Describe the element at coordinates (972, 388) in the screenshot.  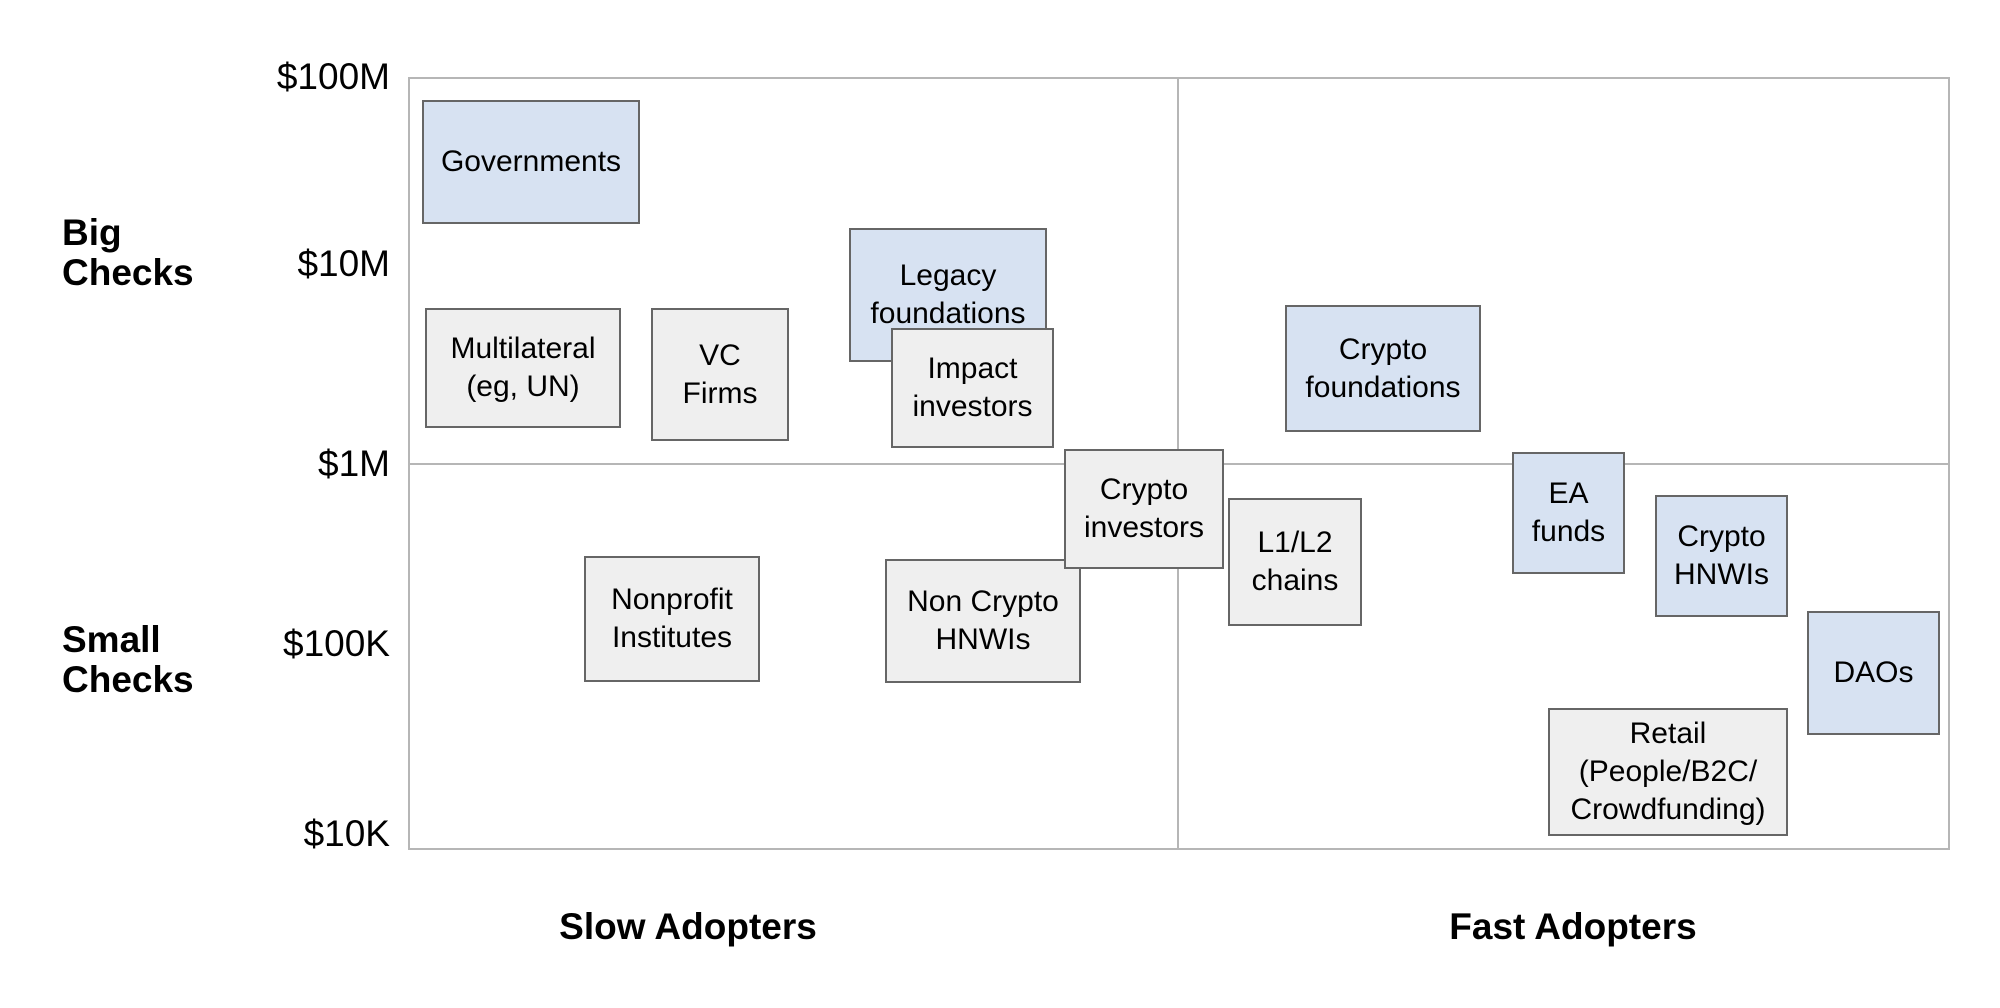
I see `node-impact-investors: Impact investors` at that location.